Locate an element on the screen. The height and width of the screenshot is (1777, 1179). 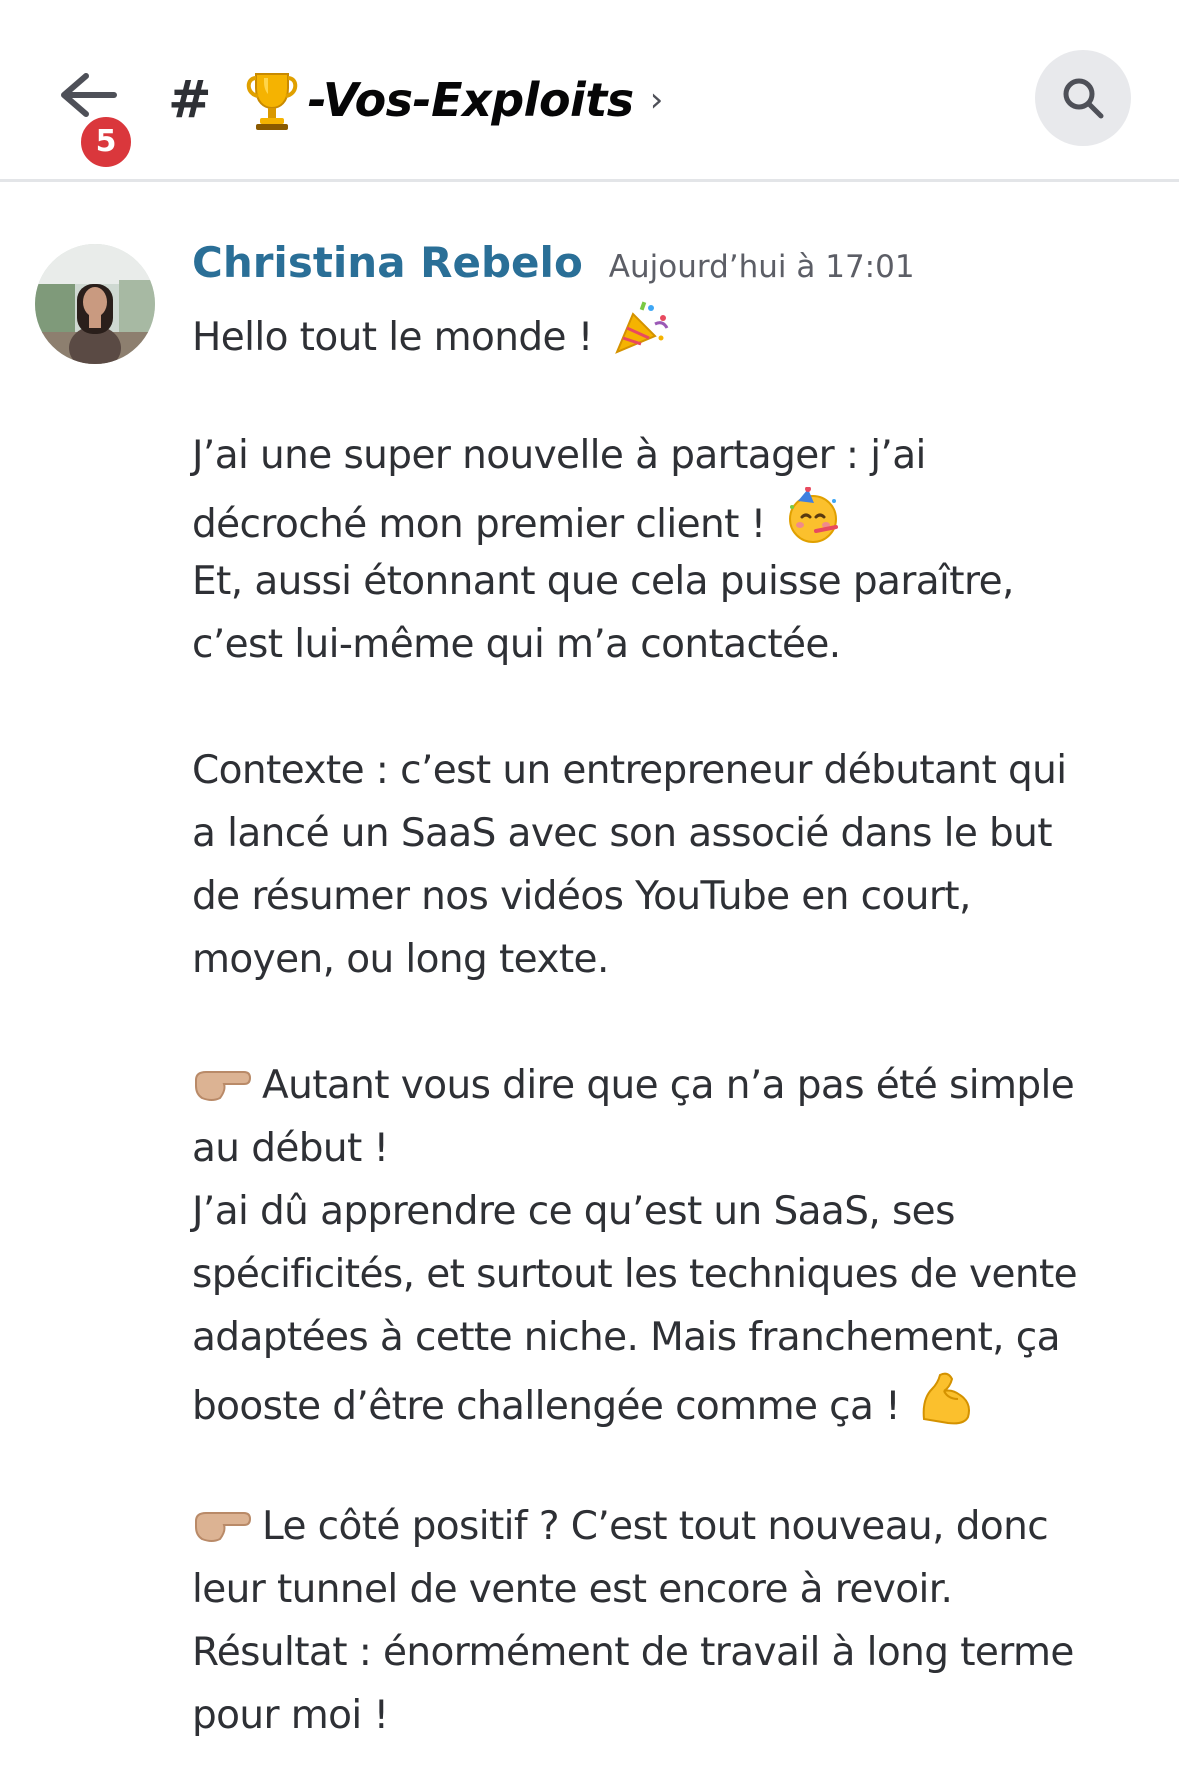
avatar is located at coordinates (95, 304).